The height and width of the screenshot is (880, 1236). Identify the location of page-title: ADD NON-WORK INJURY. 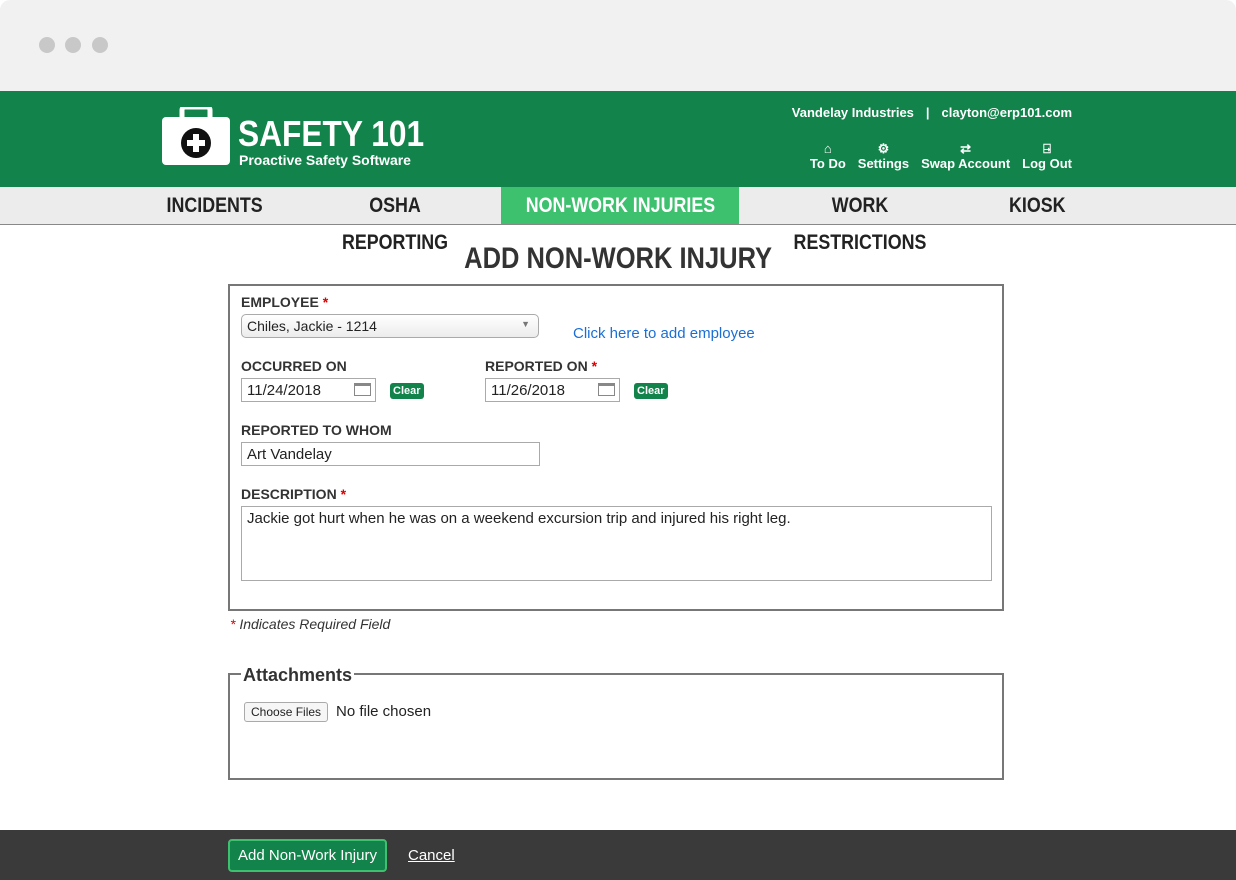
(618, 258).